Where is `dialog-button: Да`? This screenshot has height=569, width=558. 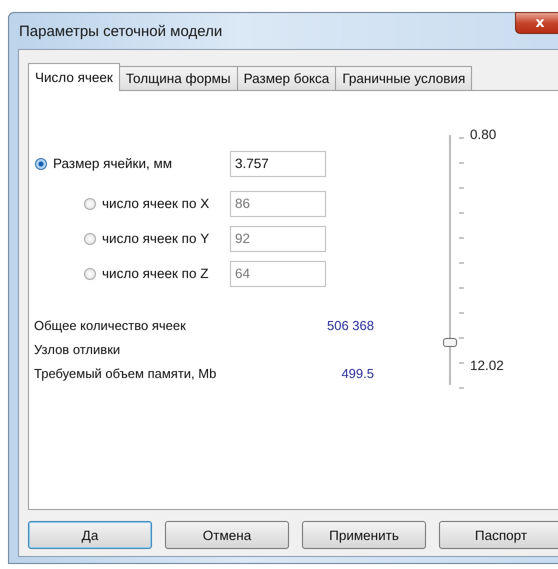 dialog-button: Да is located at coordinates (90, 535).